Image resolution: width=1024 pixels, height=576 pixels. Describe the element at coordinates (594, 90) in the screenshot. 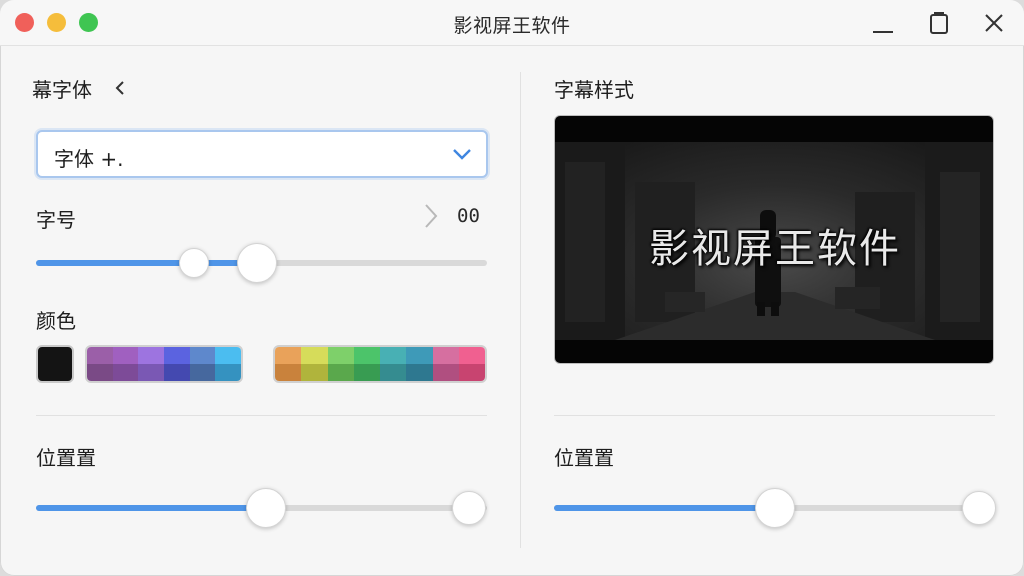

I see `subtitle-style-label: 字幕样式` at that location.